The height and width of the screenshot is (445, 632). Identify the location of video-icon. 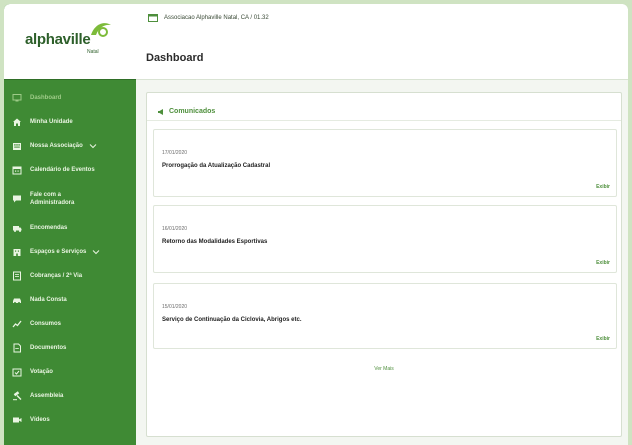
(17, 420).